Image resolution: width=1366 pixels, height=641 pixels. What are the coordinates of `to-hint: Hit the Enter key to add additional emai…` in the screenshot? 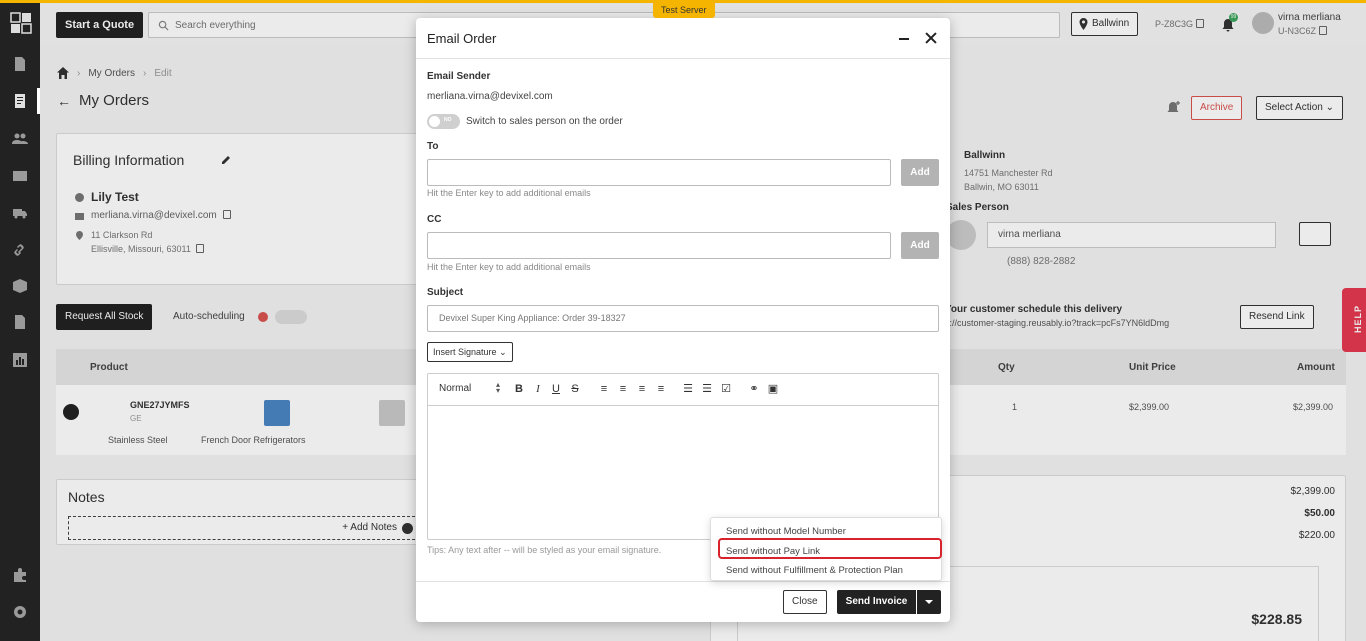 It's located at (509, 193).